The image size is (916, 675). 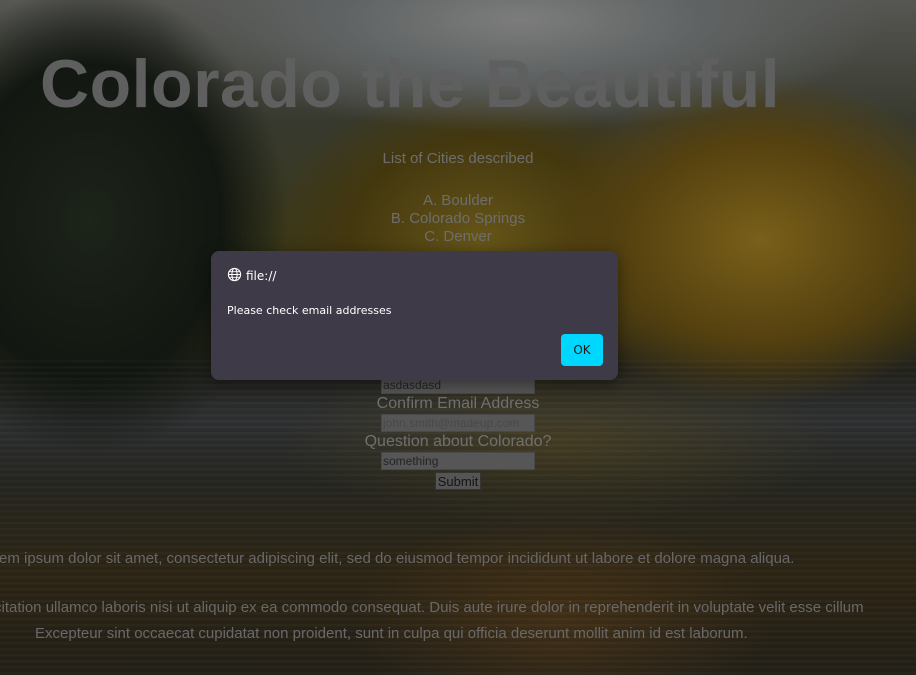 I want to click on dialog-origin: file://, so click(x=251, y=276).